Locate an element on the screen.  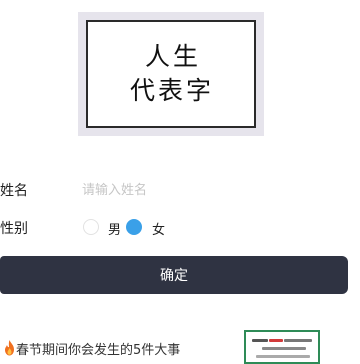
gender-row: 性别 男 女 is located at coordinates (180, 228).